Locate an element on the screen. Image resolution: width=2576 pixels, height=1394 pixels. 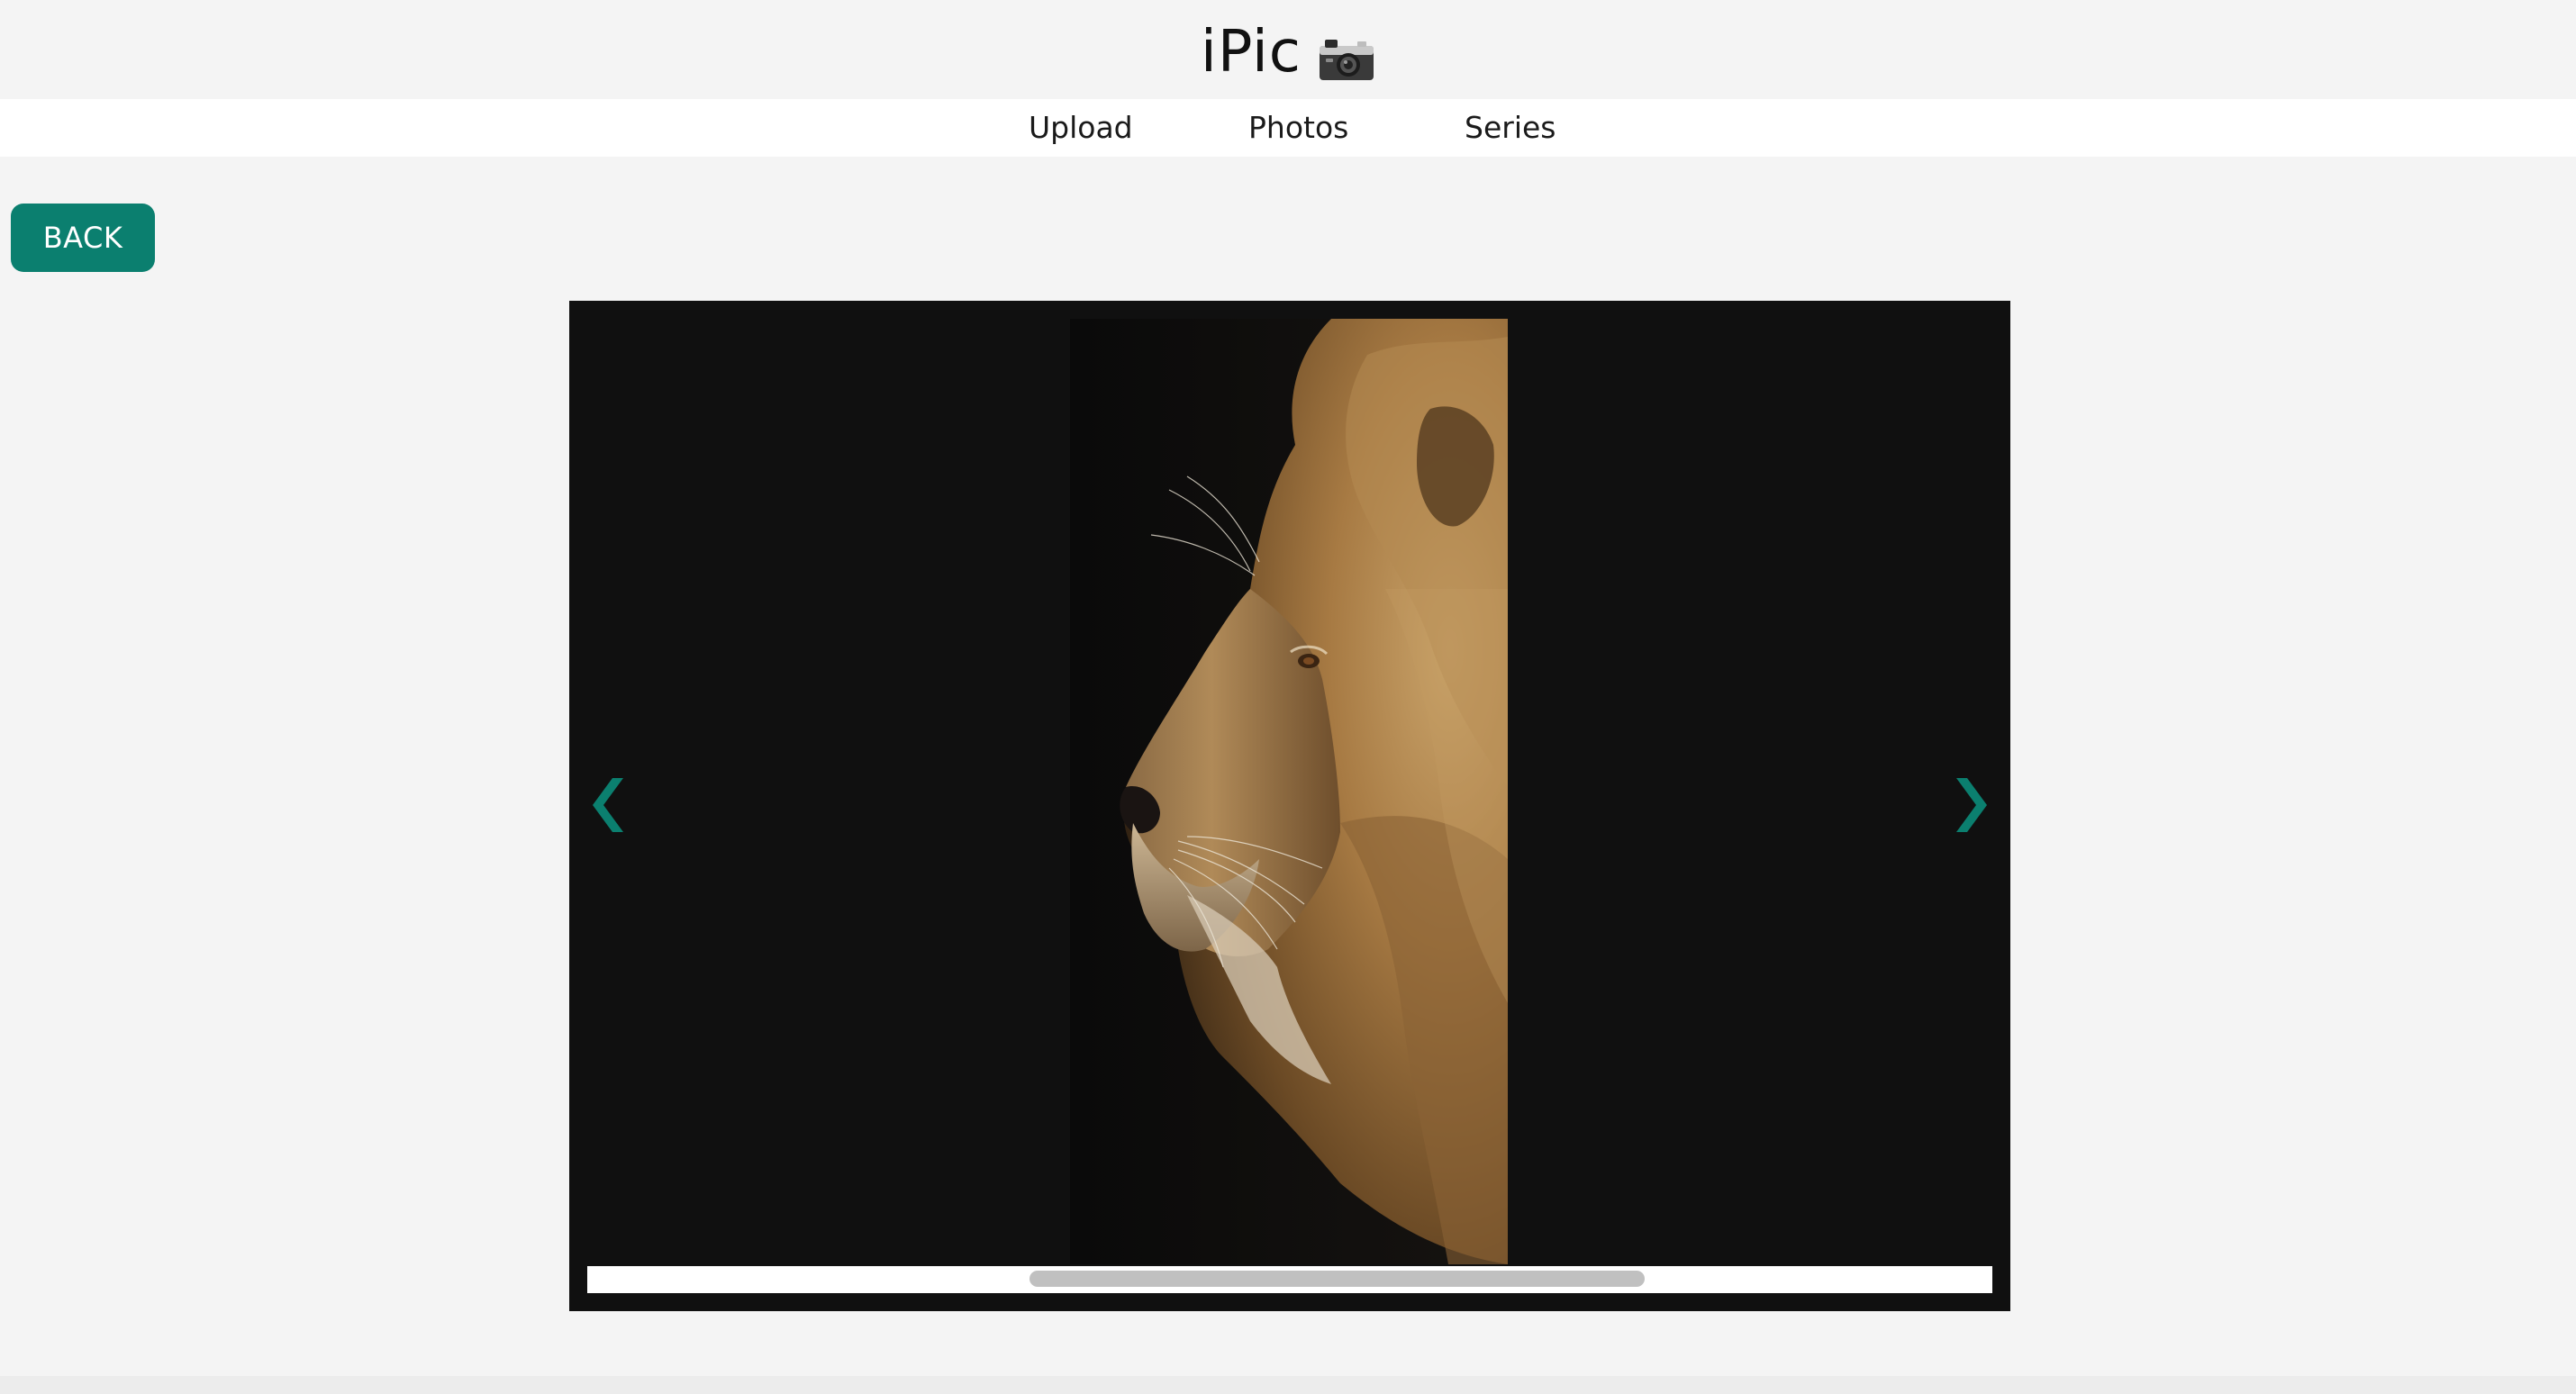
nav-item-photos: Photos is located at coordinates (1298, 128).